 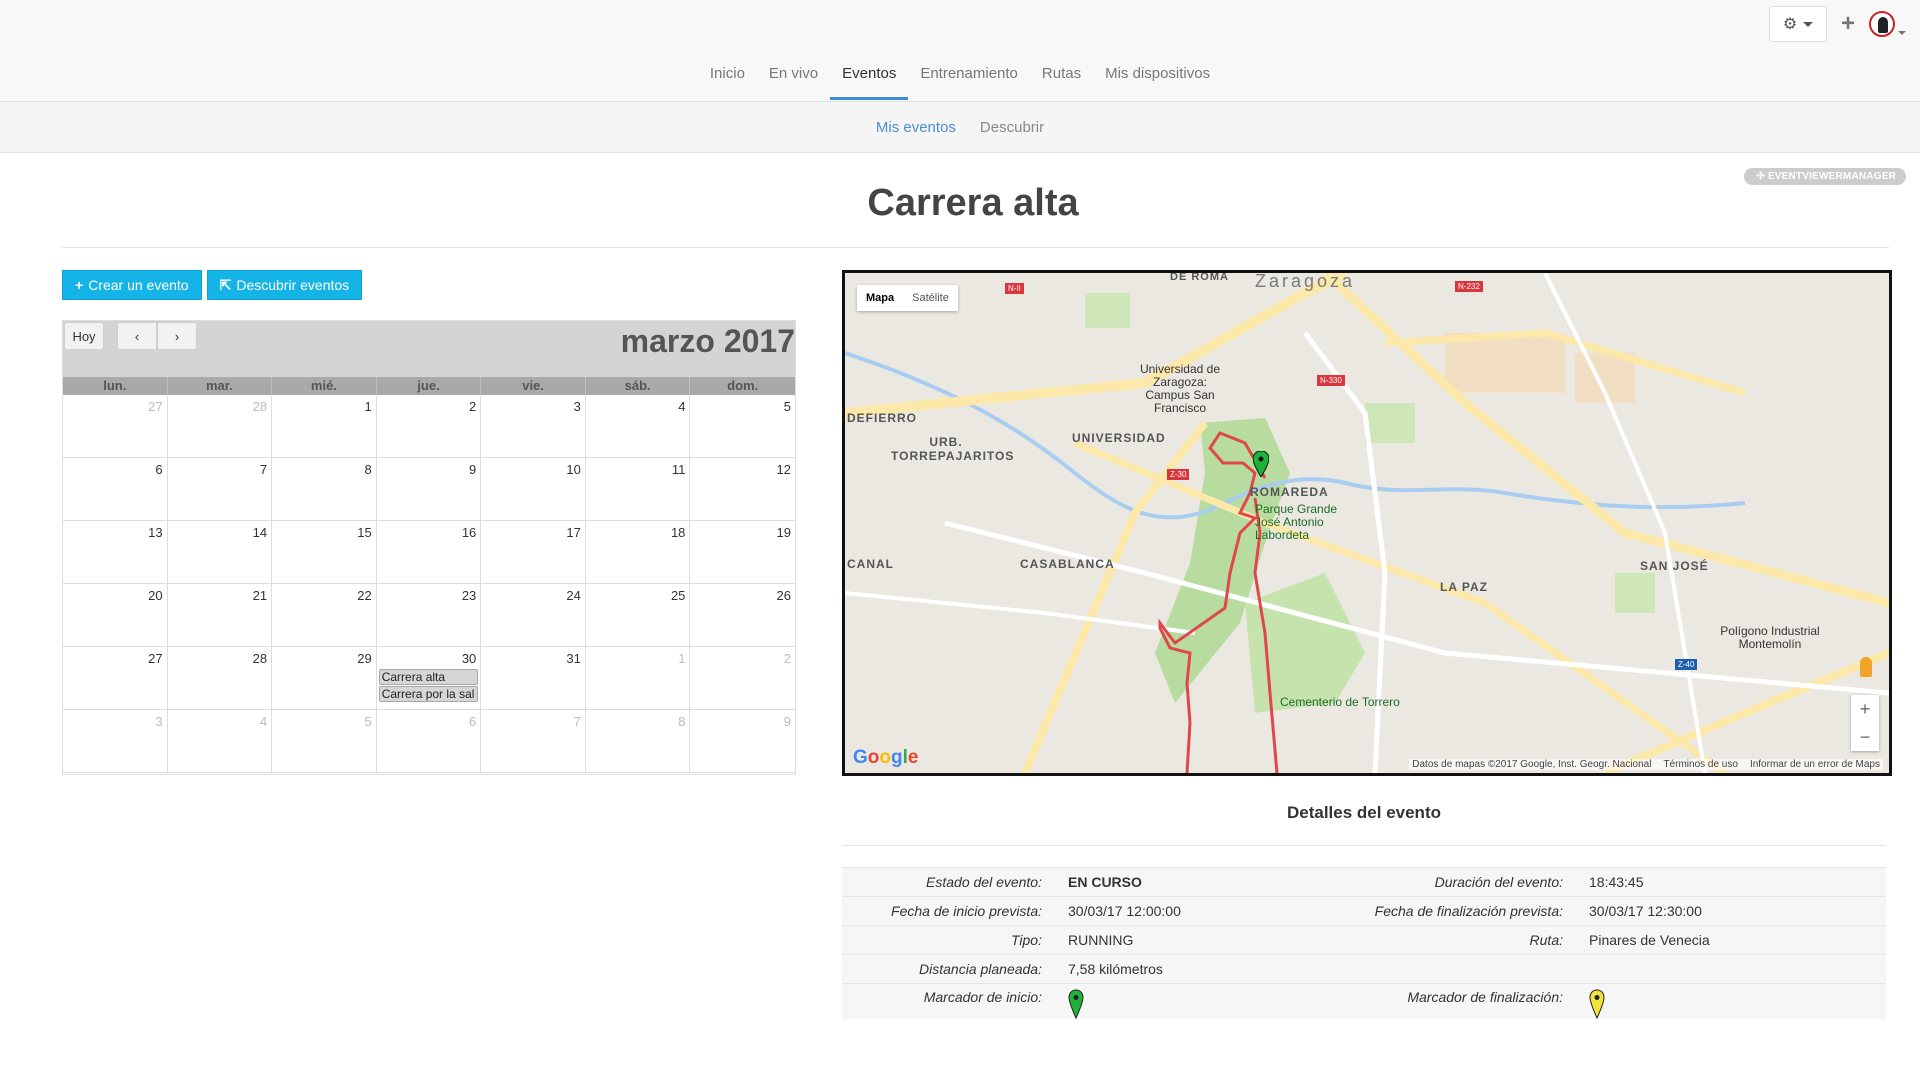 I want to click on today-button: Hoy, so click(x=84, y=336).